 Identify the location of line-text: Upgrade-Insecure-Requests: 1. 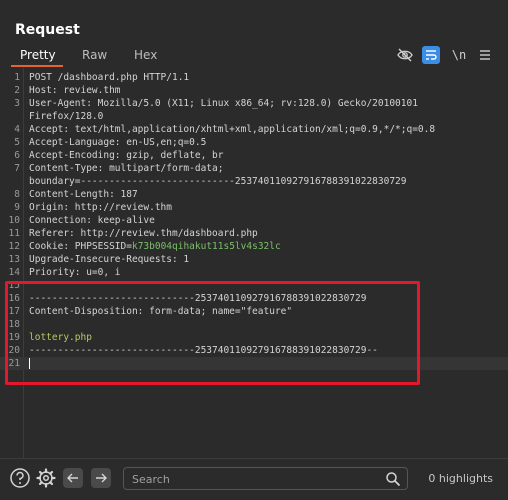
(109, 259).